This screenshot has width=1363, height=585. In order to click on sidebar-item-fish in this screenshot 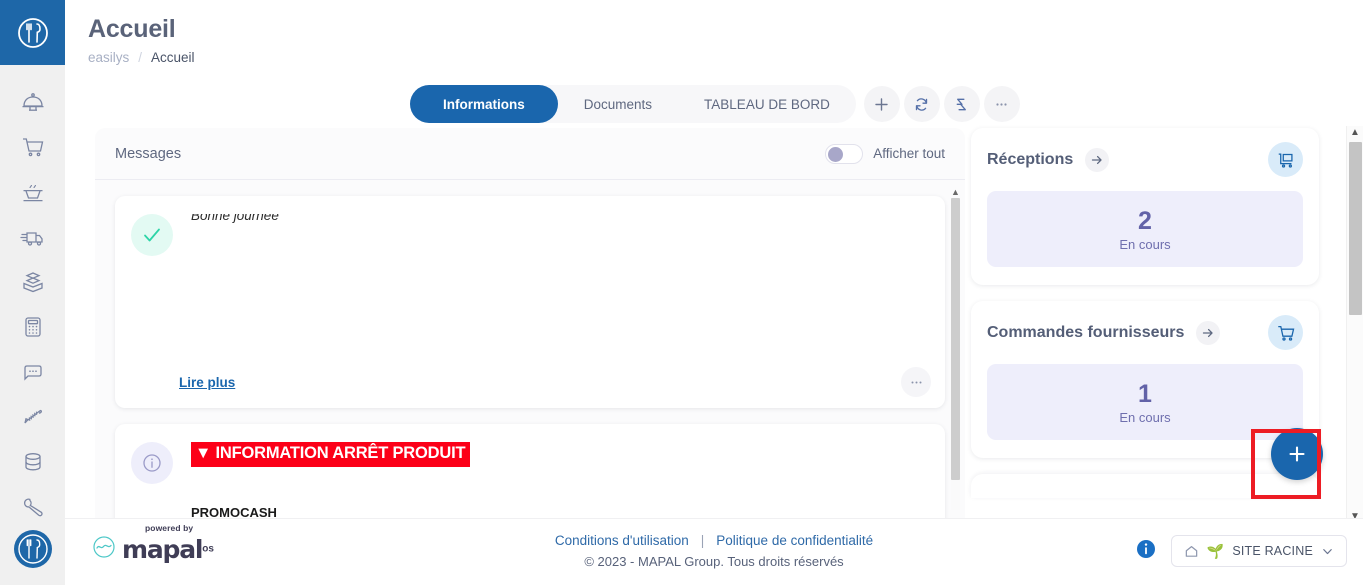, I will do `click(32, 416)`.